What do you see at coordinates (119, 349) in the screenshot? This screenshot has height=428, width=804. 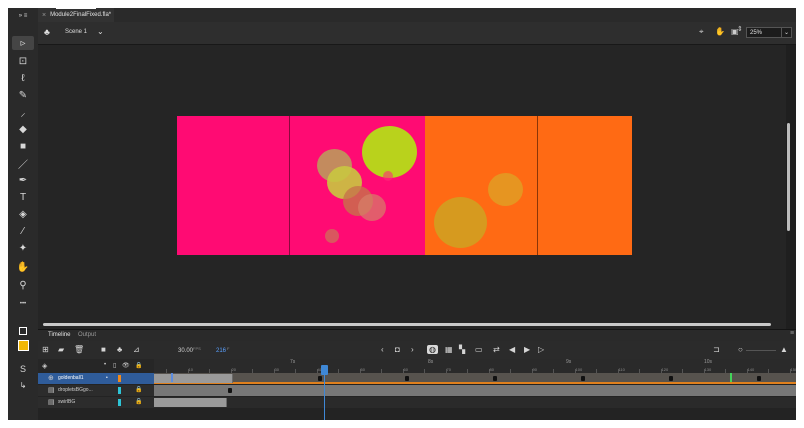 I see `layer-parenting-icon: ♣` at bounding box center [119, 349].